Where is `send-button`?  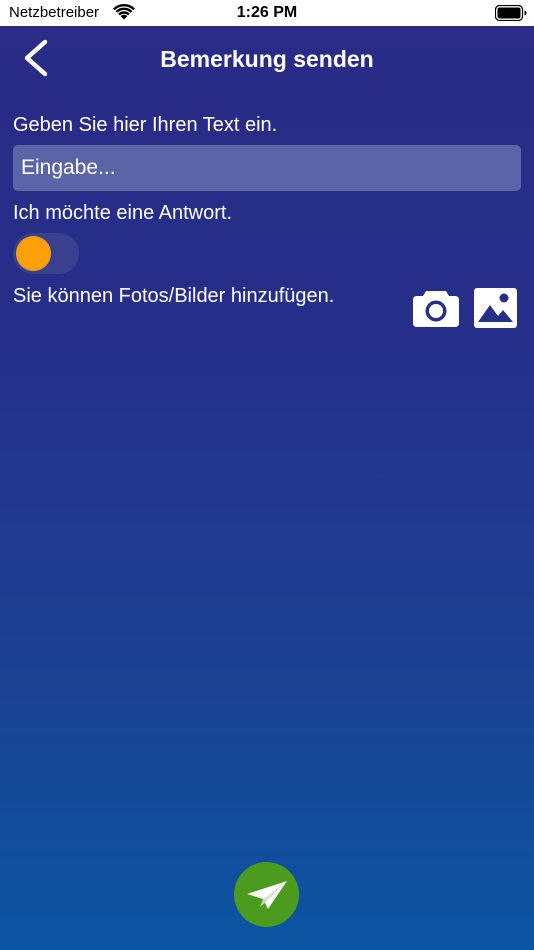 send-button is located at coordinates (266, 894).